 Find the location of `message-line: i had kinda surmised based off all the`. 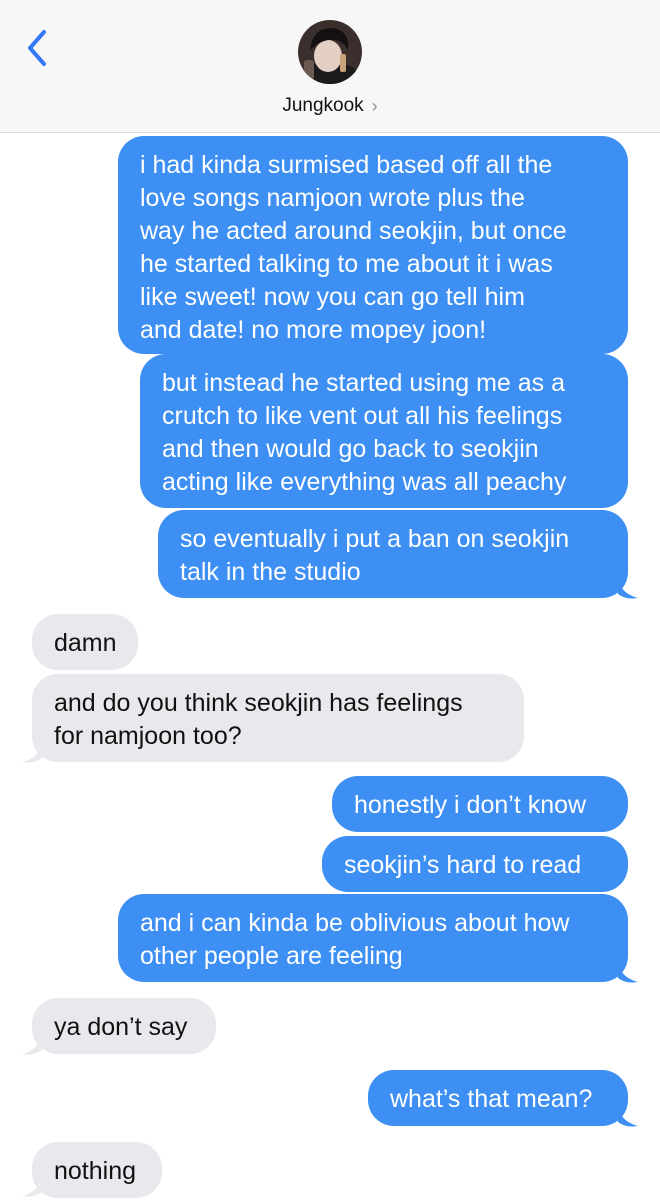

message-line: i had kinda surmised based off all the is located at coordinates (346, 165).